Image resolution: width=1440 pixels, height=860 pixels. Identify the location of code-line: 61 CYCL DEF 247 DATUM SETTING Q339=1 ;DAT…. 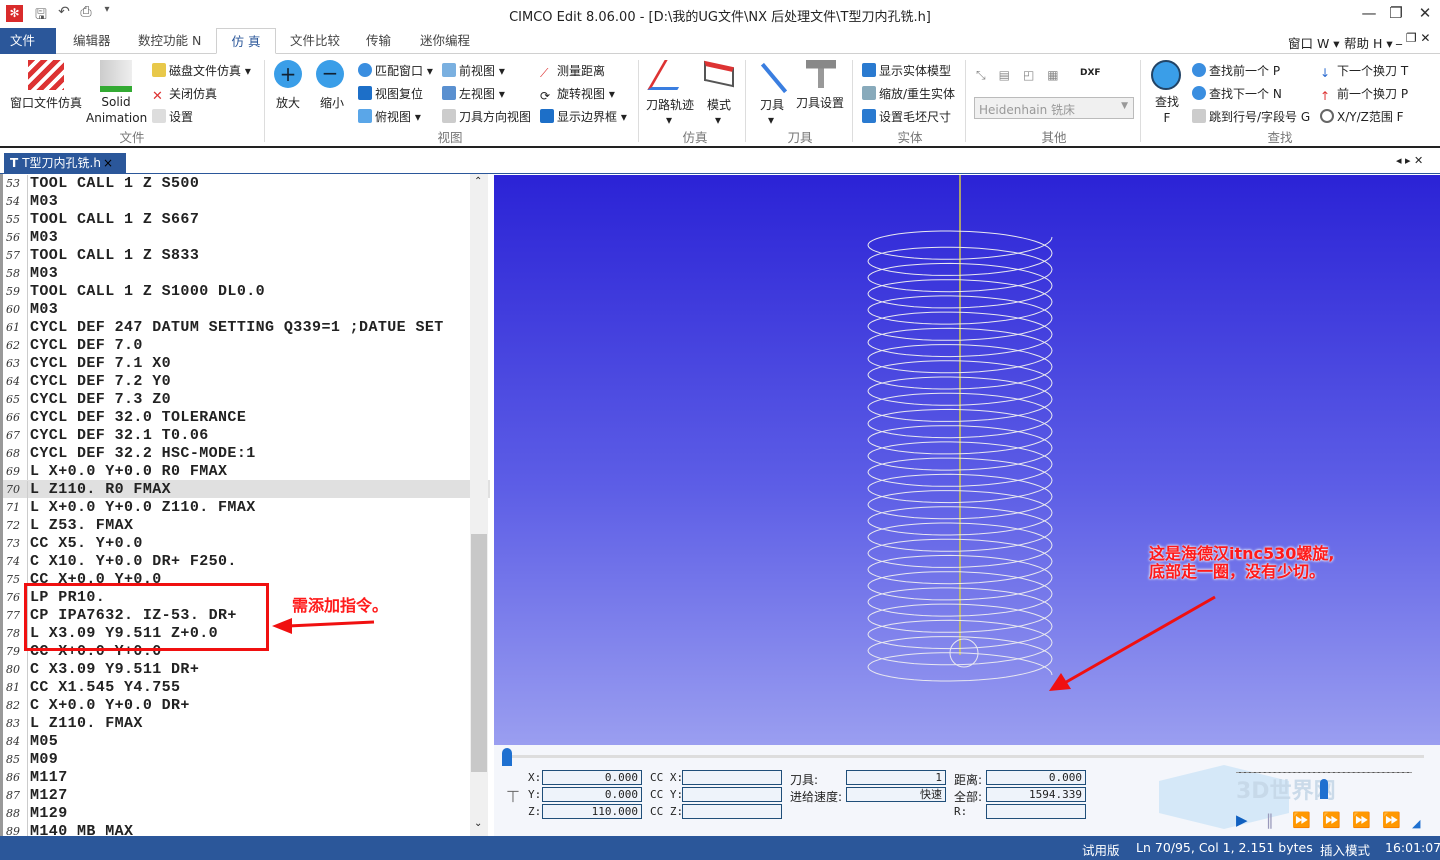
(246, 327).